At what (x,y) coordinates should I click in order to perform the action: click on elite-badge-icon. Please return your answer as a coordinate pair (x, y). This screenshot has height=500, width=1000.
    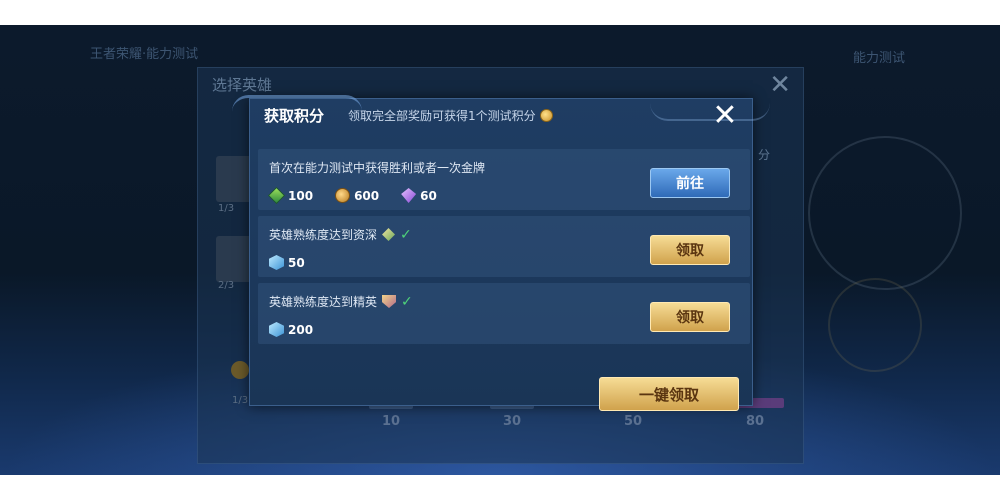
    Looking at the image, I should click on (389, 301).